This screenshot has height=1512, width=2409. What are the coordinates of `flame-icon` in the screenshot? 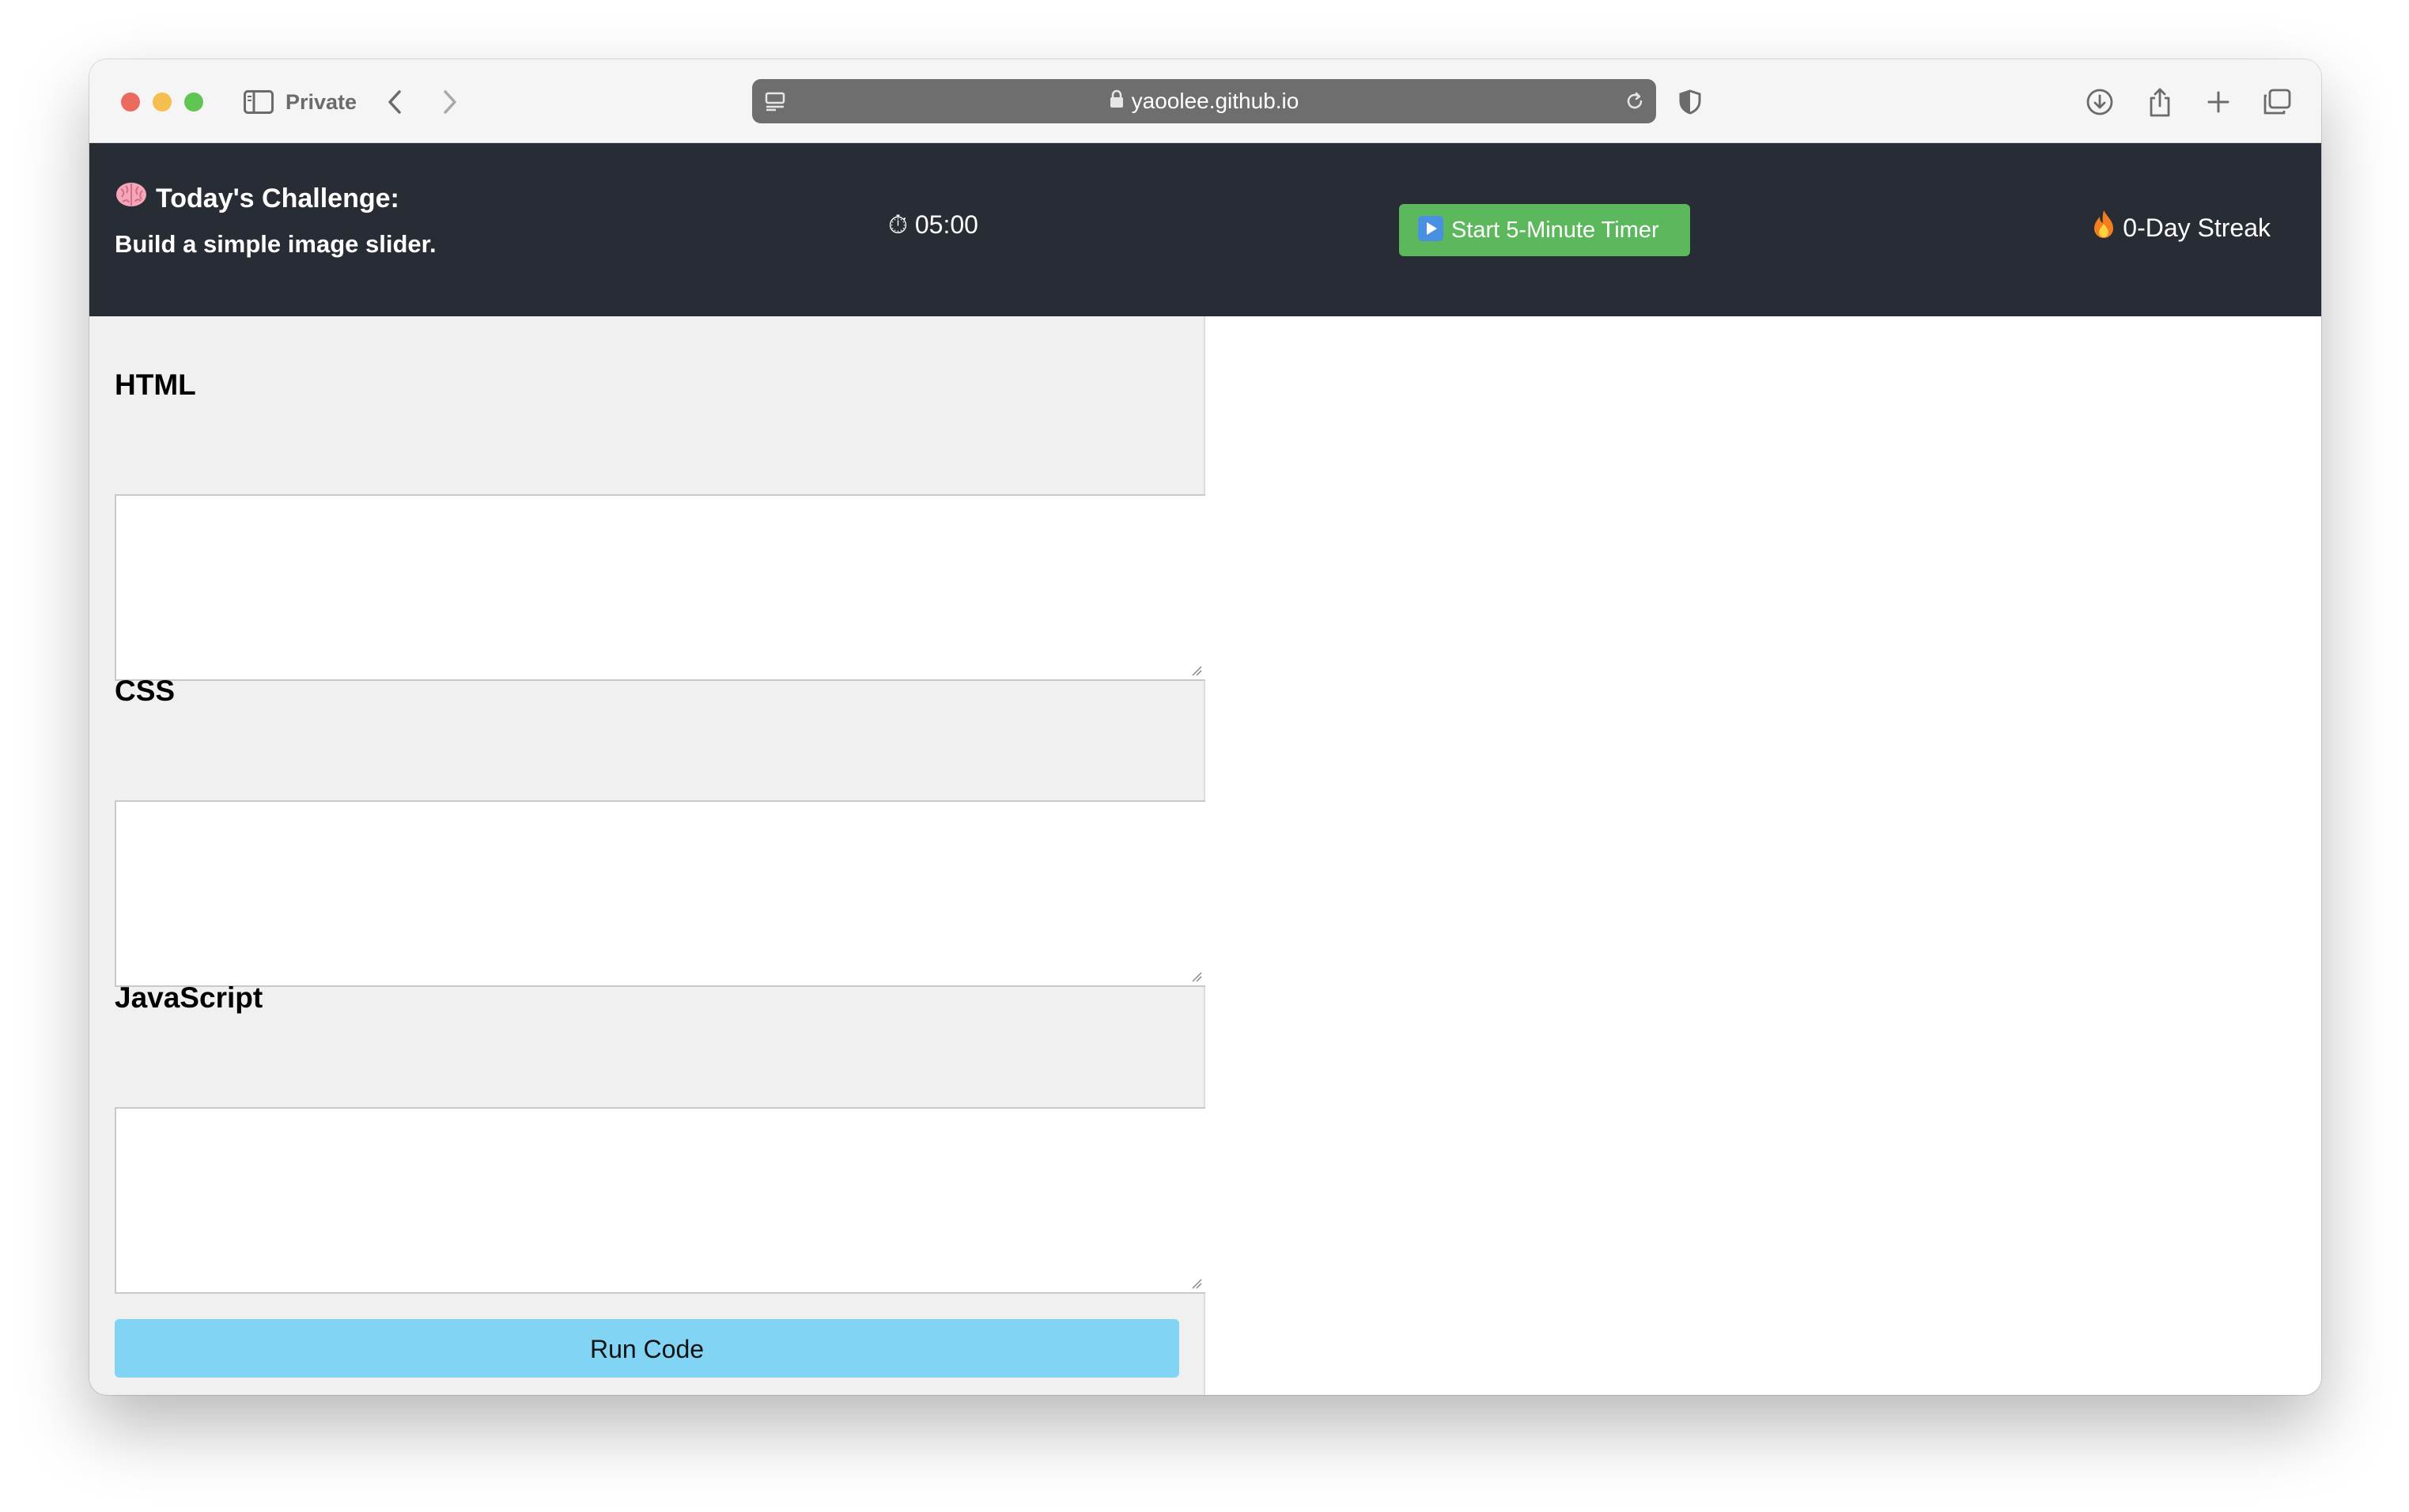 It's located at (2104, 228).